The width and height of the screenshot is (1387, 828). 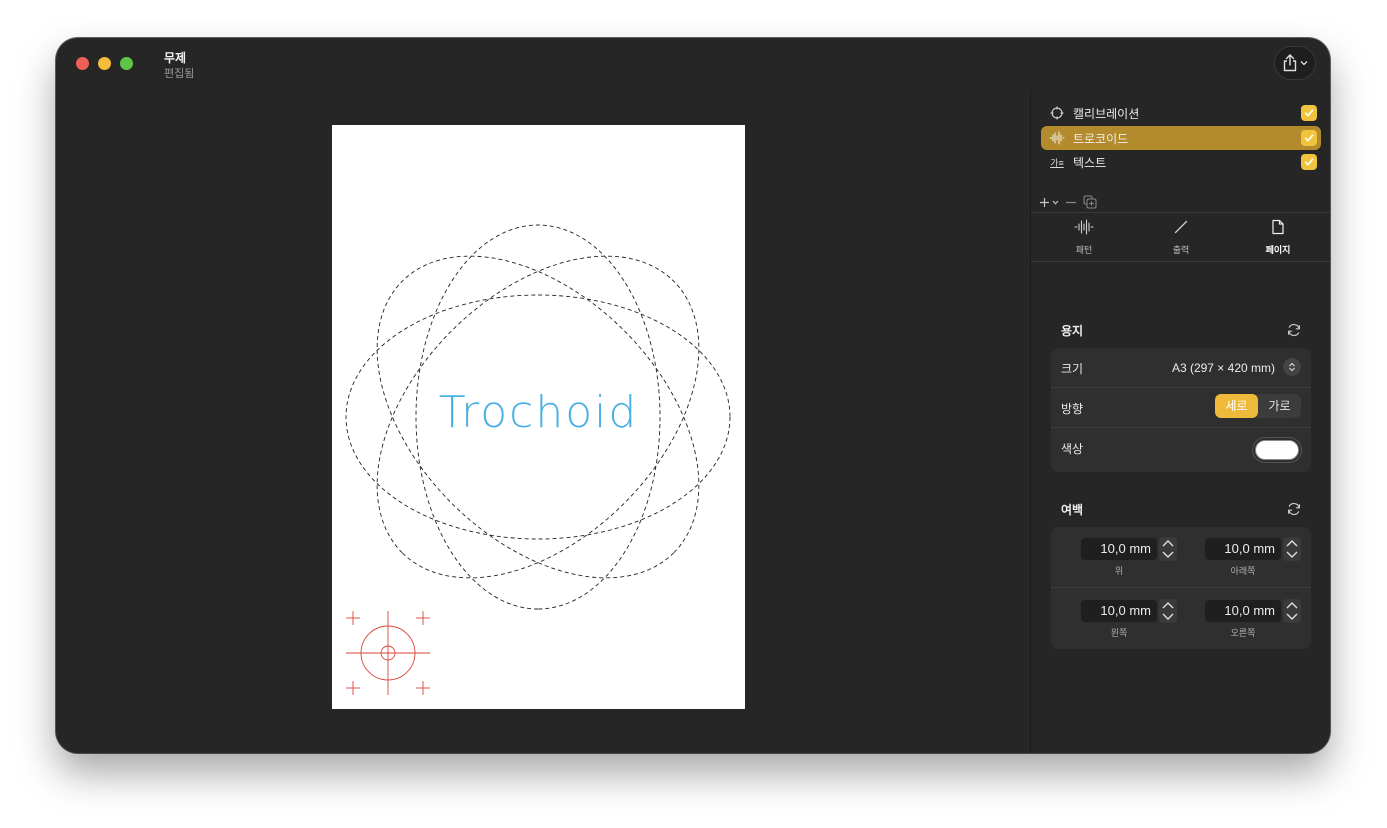 I want to click on tab-page: 페이지, so click(x=1278, y=237).